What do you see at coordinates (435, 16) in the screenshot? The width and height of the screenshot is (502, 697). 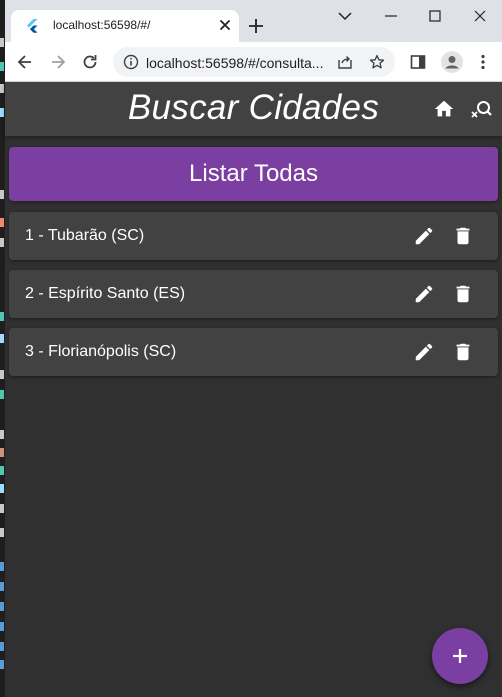 I see `maximize-icon` at bounding box center [435, 16].